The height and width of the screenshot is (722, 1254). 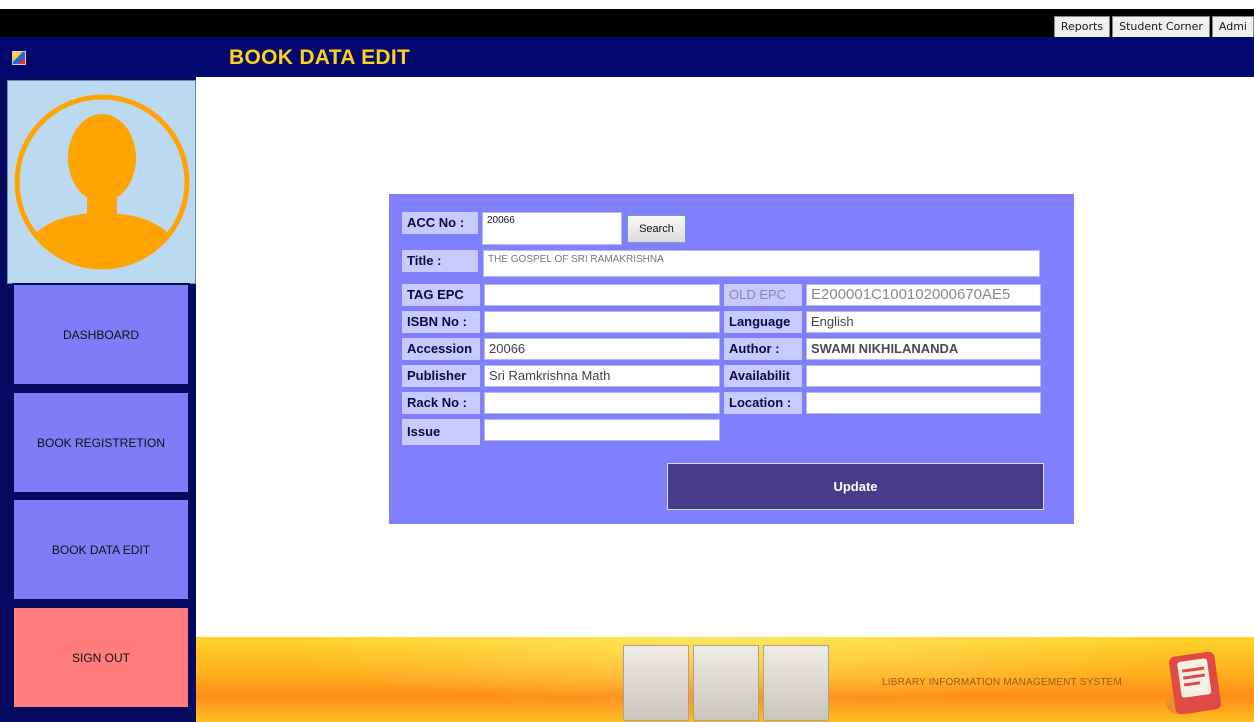 I want to click on search-button: Search, so click(x=656, y=229).